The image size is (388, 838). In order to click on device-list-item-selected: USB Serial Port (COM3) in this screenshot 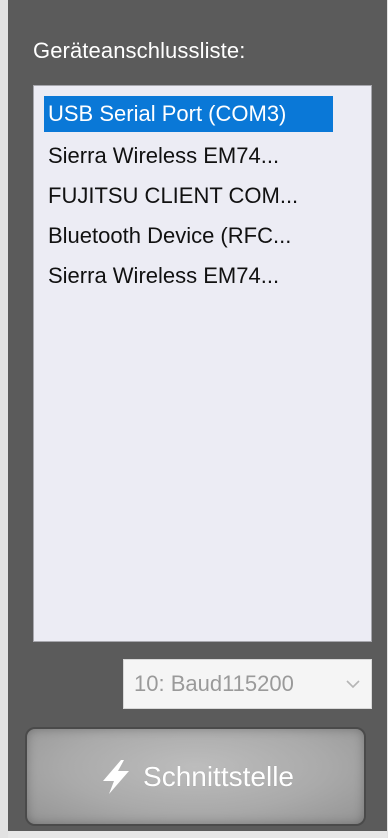, I will do `click(188, 114)`.